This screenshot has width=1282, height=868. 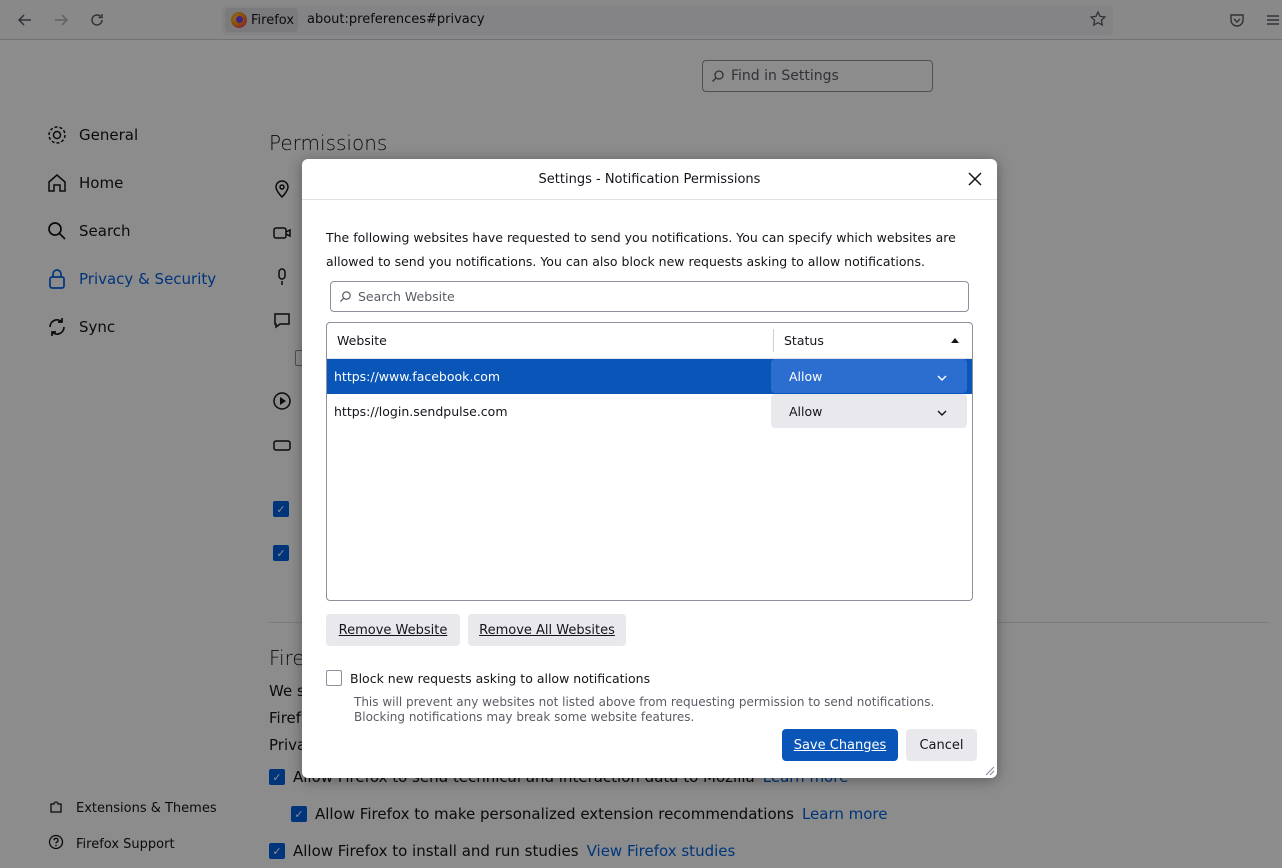 I want to click on cancel-label: Cancel, so click(x=941, y=745).